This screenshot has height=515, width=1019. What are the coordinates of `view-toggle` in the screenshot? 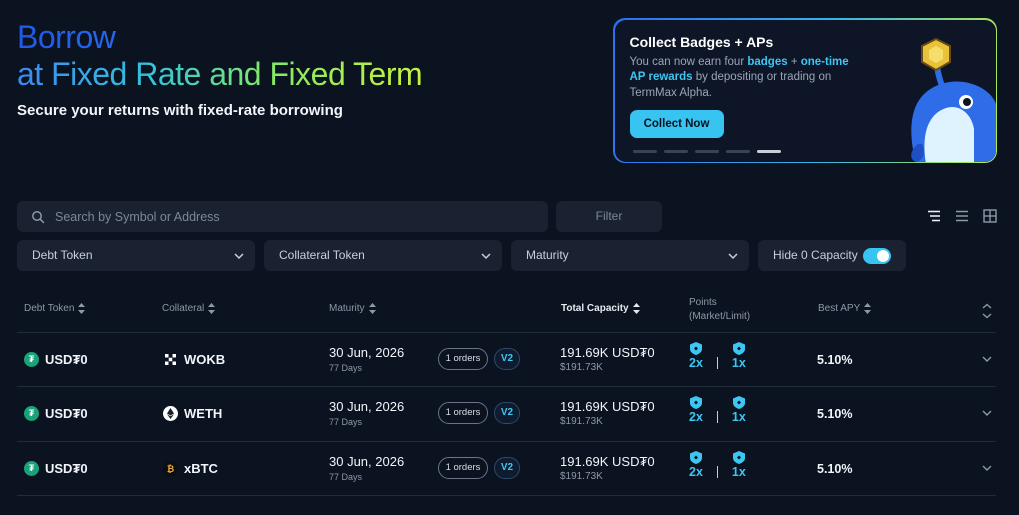 It's located at (962, 216).